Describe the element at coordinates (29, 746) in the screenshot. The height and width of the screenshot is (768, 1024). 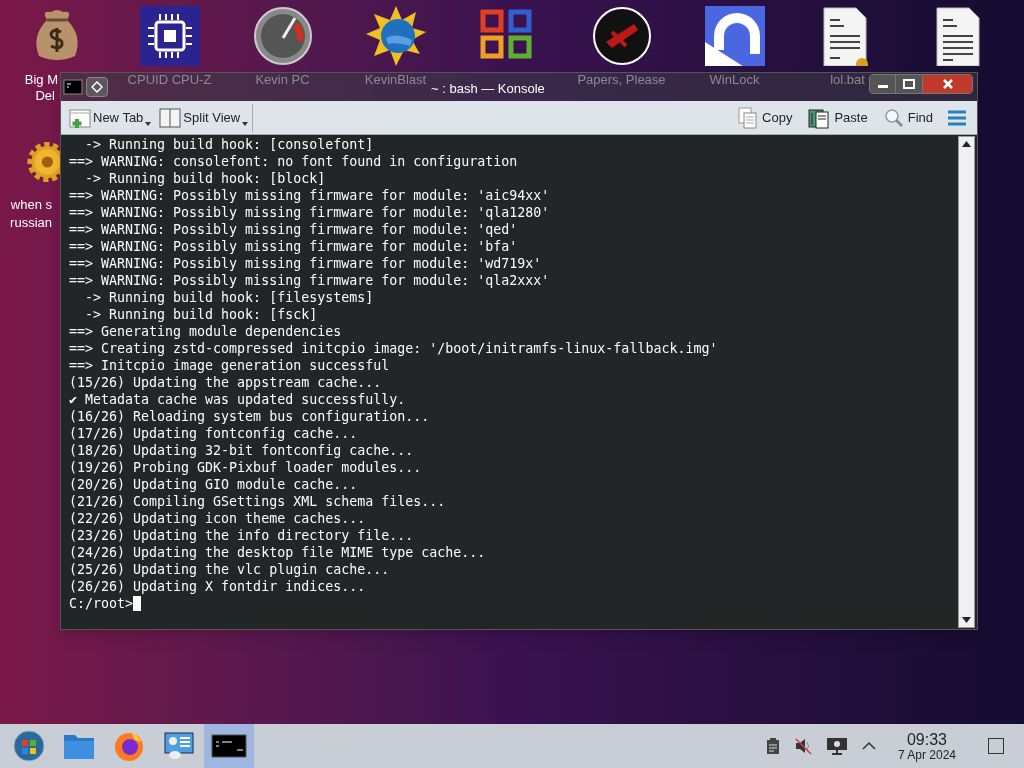
I see `start-orb-icon` at that location.